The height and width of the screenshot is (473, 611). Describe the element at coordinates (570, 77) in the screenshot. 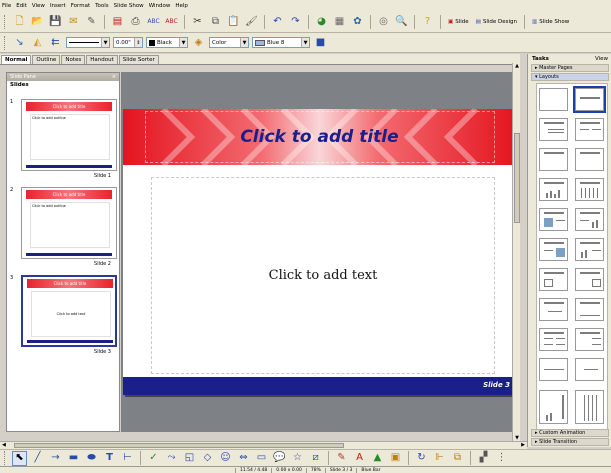

I see `layouts-section: ▾ Layouts` at that location.